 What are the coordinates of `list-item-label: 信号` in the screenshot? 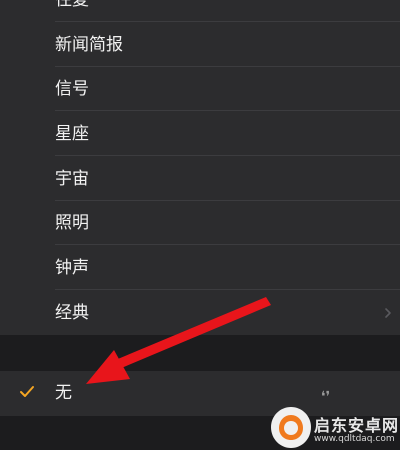 It's located at (72, 89).